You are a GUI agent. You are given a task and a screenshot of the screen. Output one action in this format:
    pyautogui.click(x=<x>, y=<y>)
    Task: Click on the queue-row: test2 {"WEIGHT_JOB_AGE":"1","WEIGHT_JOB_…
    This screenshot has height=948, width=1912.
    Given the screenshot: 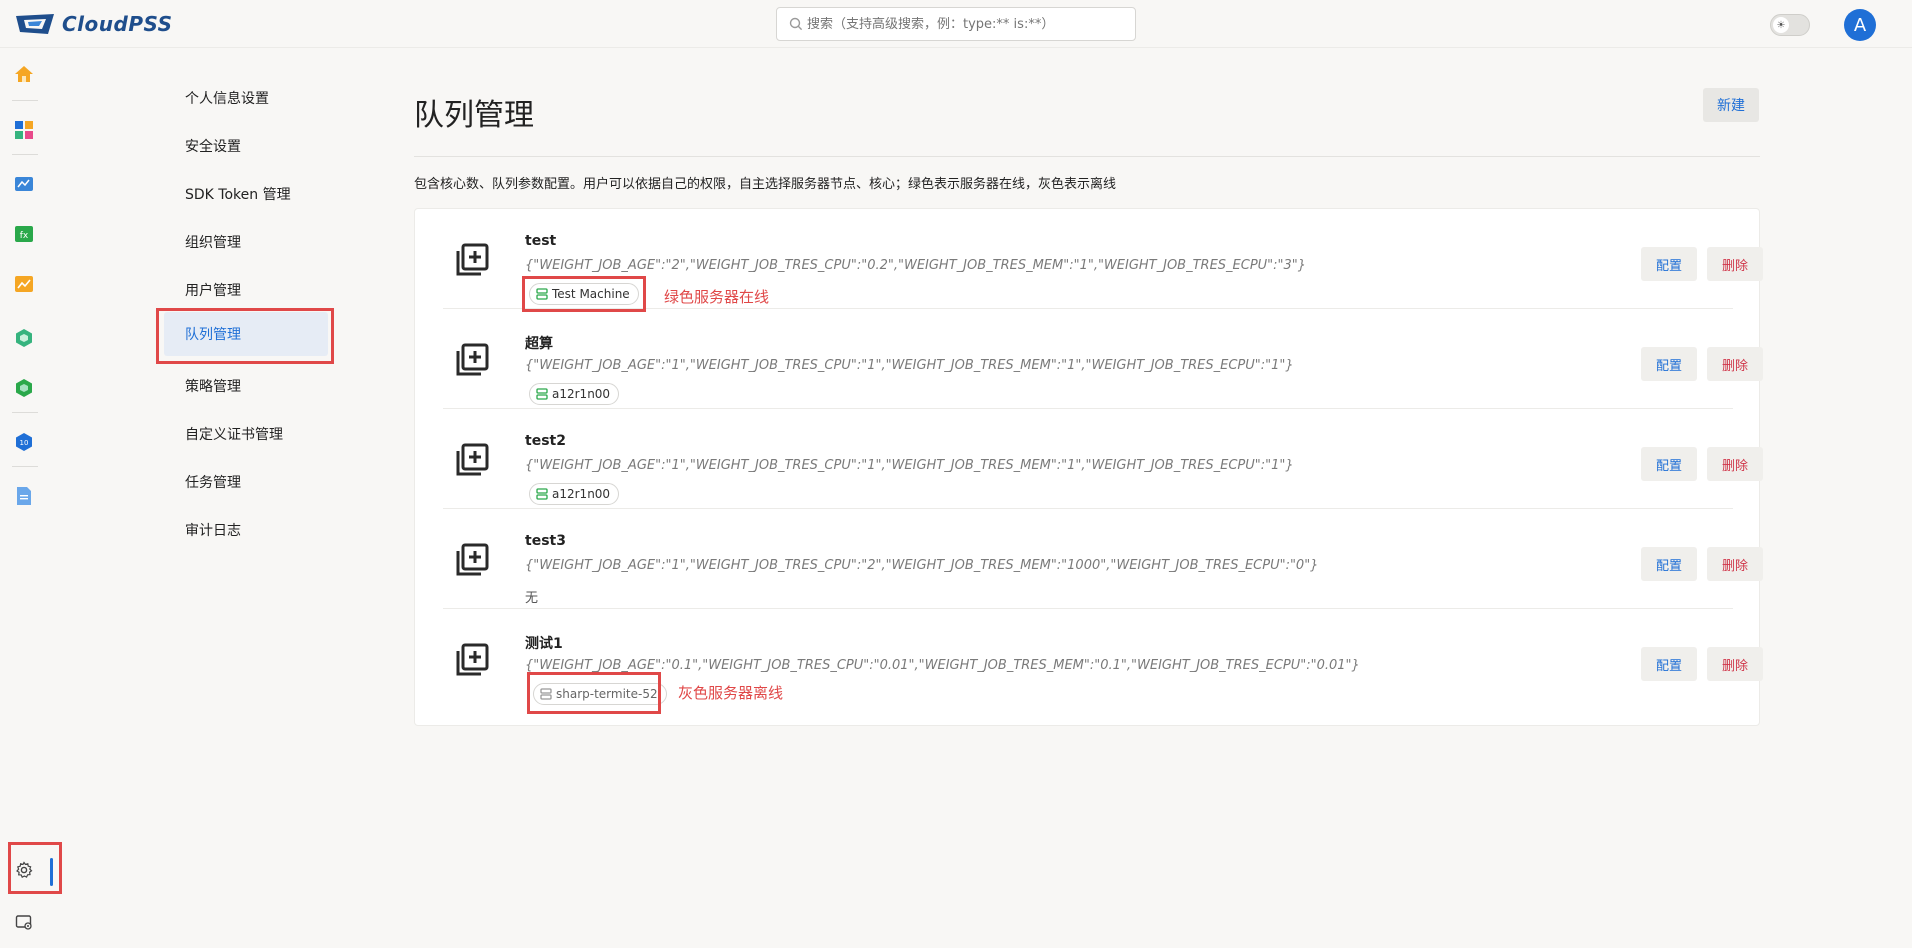 What is the action you would take?
    pyautogui.click(x=1103, y=459)
    